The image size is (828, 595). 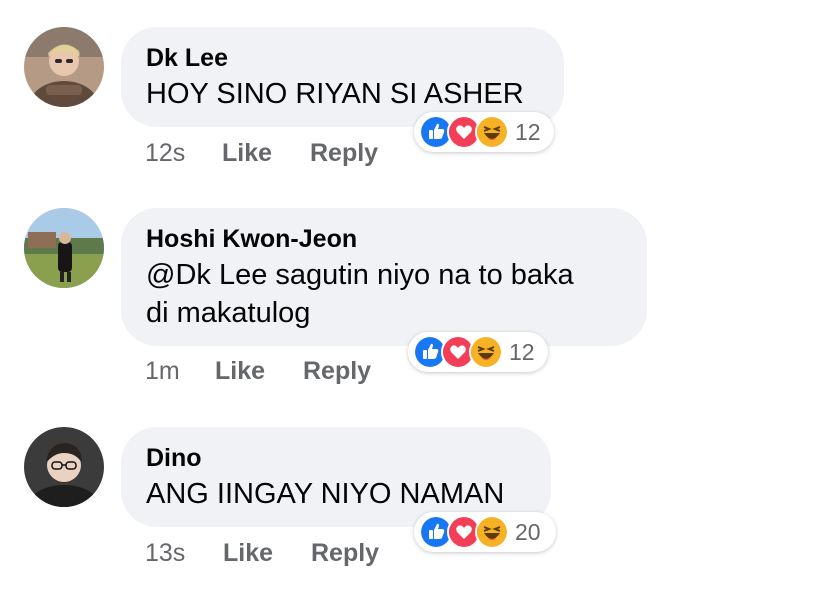 What do you see at coordinates (165, 153) in the screenshot?
I see `comment-timestamp: 12s` at bounding box center [165, 153].